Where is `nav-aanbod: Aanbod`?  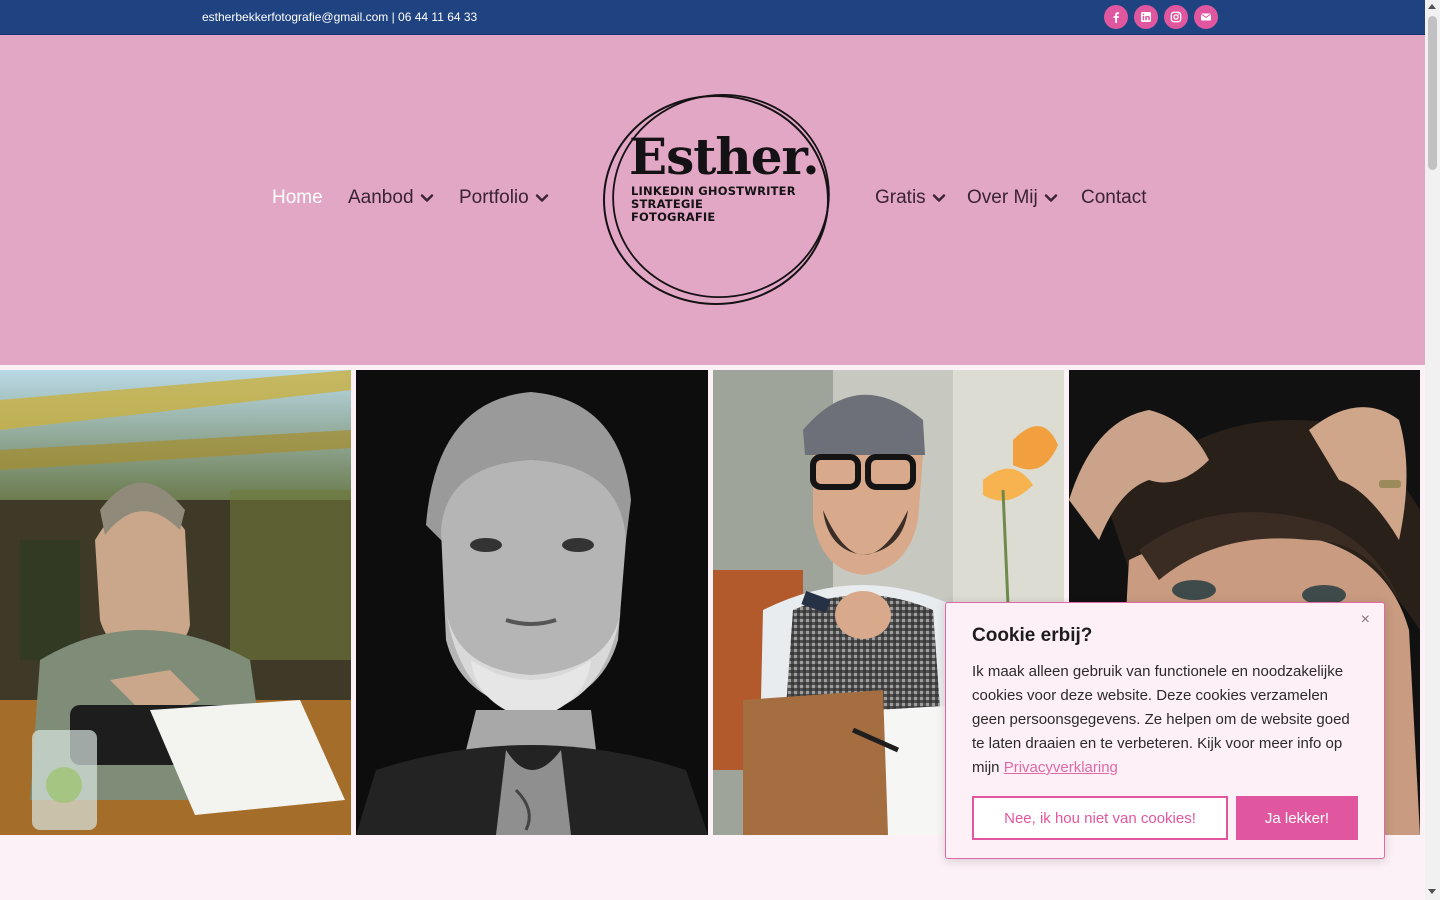 nav-aanbod: Aanbod is located at coordinates (391, 198).